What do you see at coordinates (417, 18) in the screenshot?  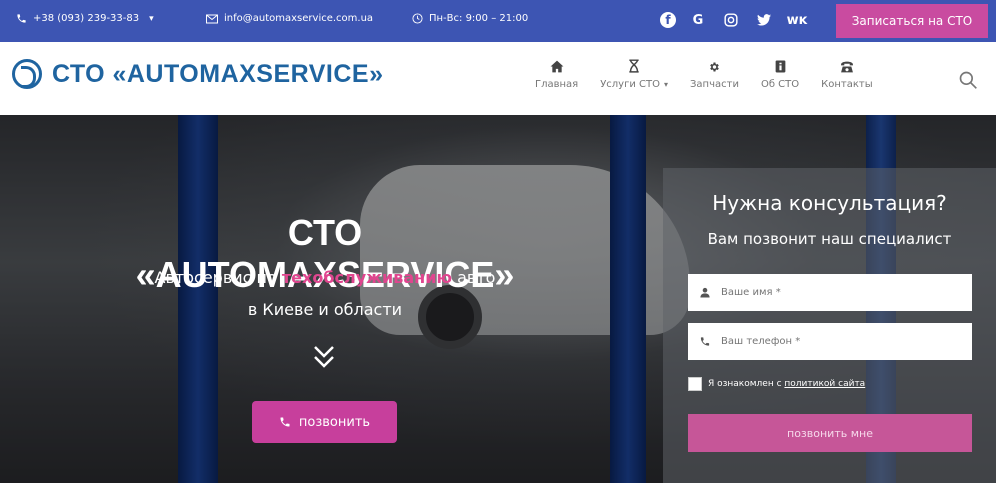 I see `clock-icon` at bounding box center [417, 18].